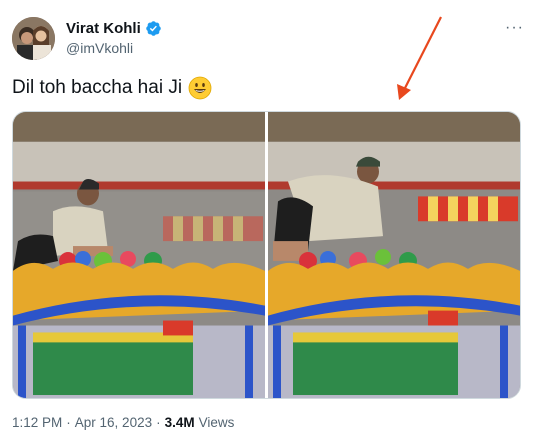 This screenshot has height=442, width=533. I want to click on author-avatar, so click(33, 38).